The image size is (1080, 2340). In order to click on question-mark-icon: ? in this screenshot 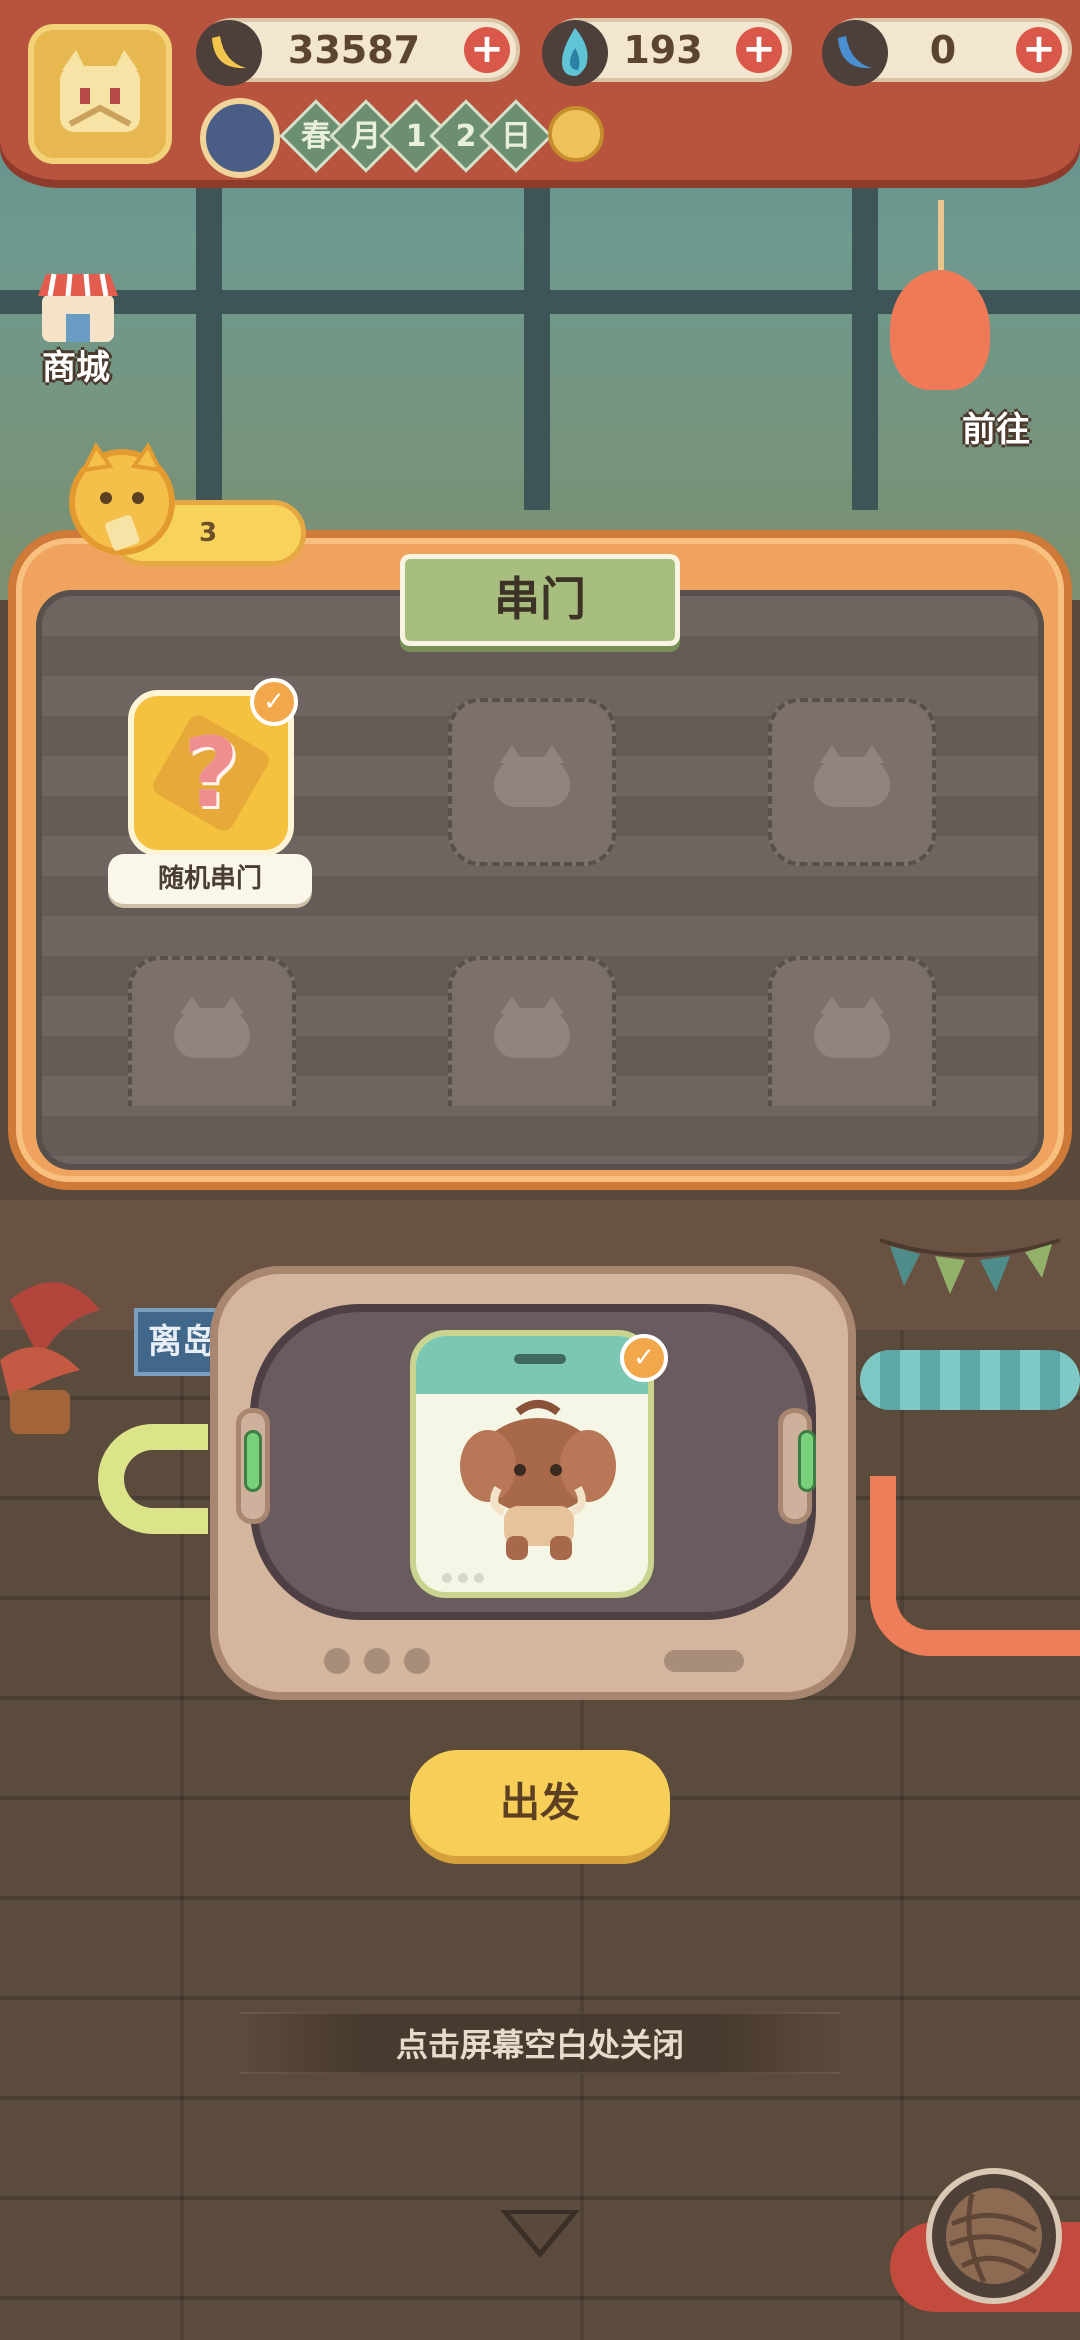, I will do `click(211, 773)`.